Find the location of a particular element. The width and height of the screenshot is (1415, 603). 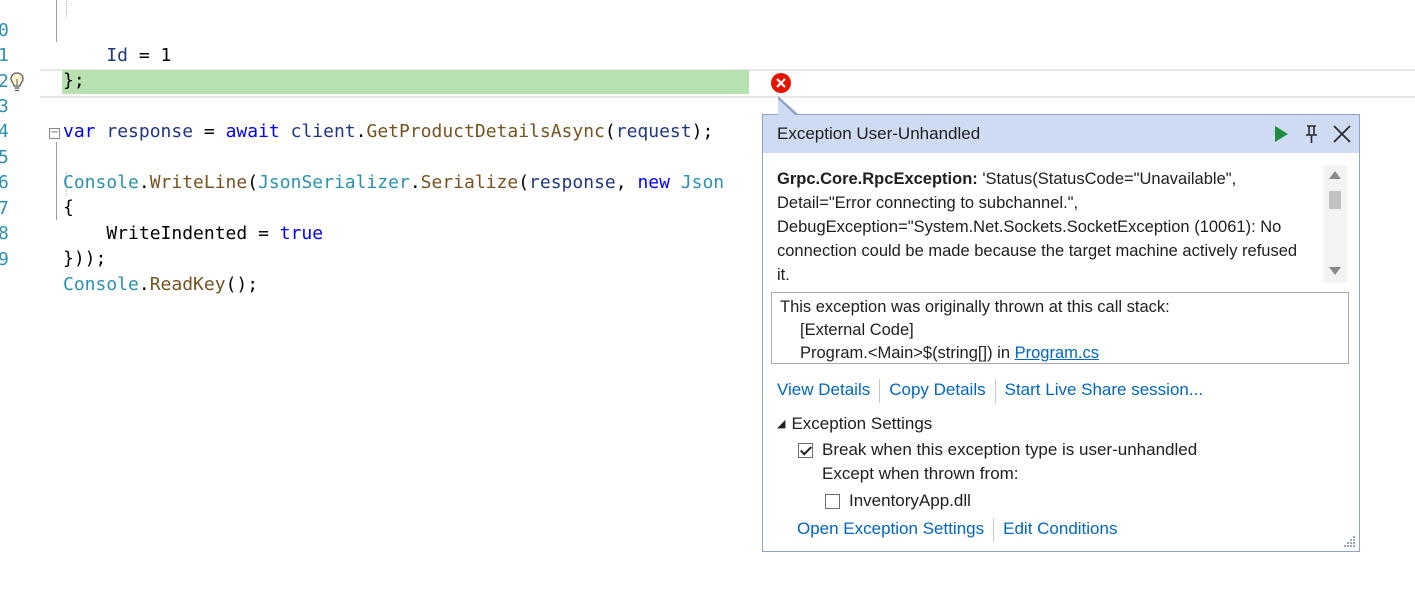

stack-external: [External Code] is located at coordinates (857, 330).